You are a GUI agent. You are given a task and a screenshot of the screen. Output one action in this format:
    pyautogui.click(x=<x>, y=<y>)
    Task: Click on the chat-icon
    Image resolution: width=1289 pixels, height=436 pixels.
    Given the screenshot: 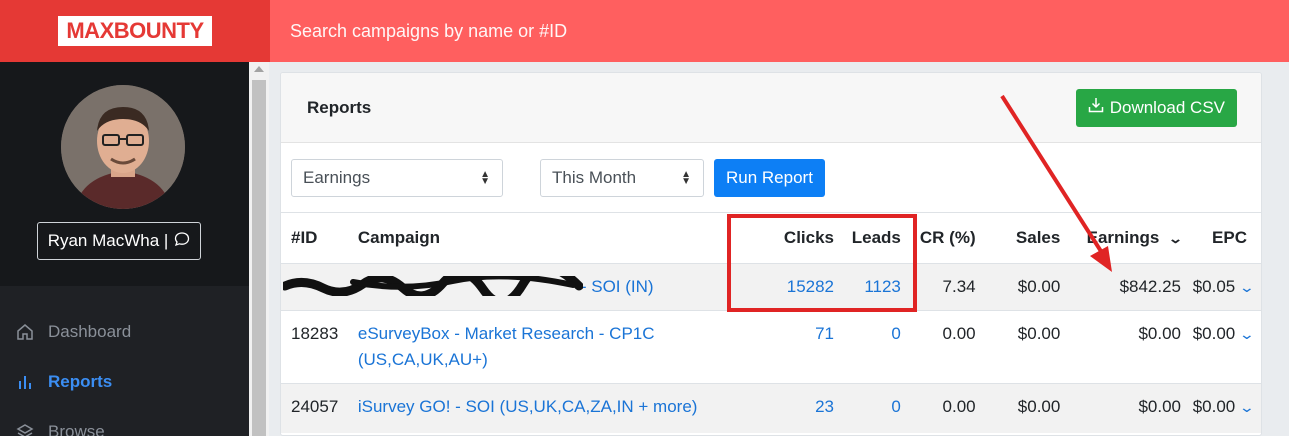 What is the action you would take?
    pyautogui.click(x=182, y=241)
    